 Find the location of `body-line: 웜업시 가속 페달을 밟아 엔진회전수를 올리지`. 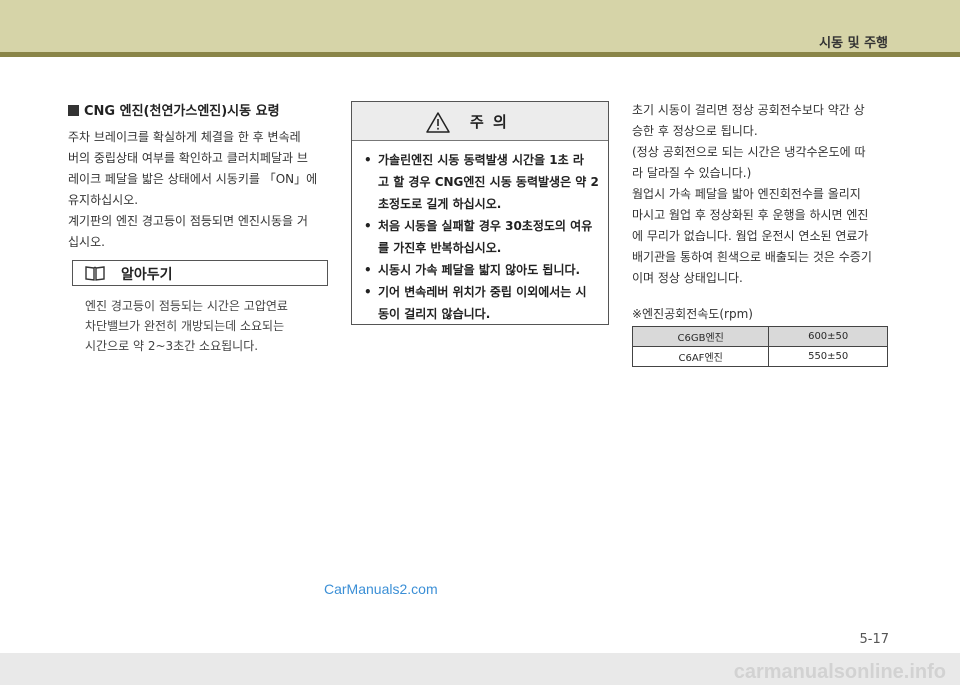

body-line: 웜업시 가속 페달을 밟아 엔진회전수를 올리지 is located at coordinates (746, 194).